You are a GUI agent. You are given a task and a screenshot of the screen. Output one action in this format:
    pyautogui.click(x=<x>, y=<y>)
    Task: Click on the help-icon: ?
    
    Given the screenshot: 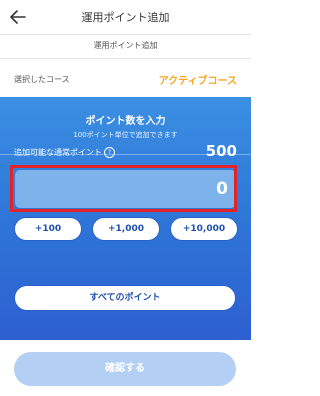 What is the action you would take?
    pyautogui.click(x=109, y=152)
    